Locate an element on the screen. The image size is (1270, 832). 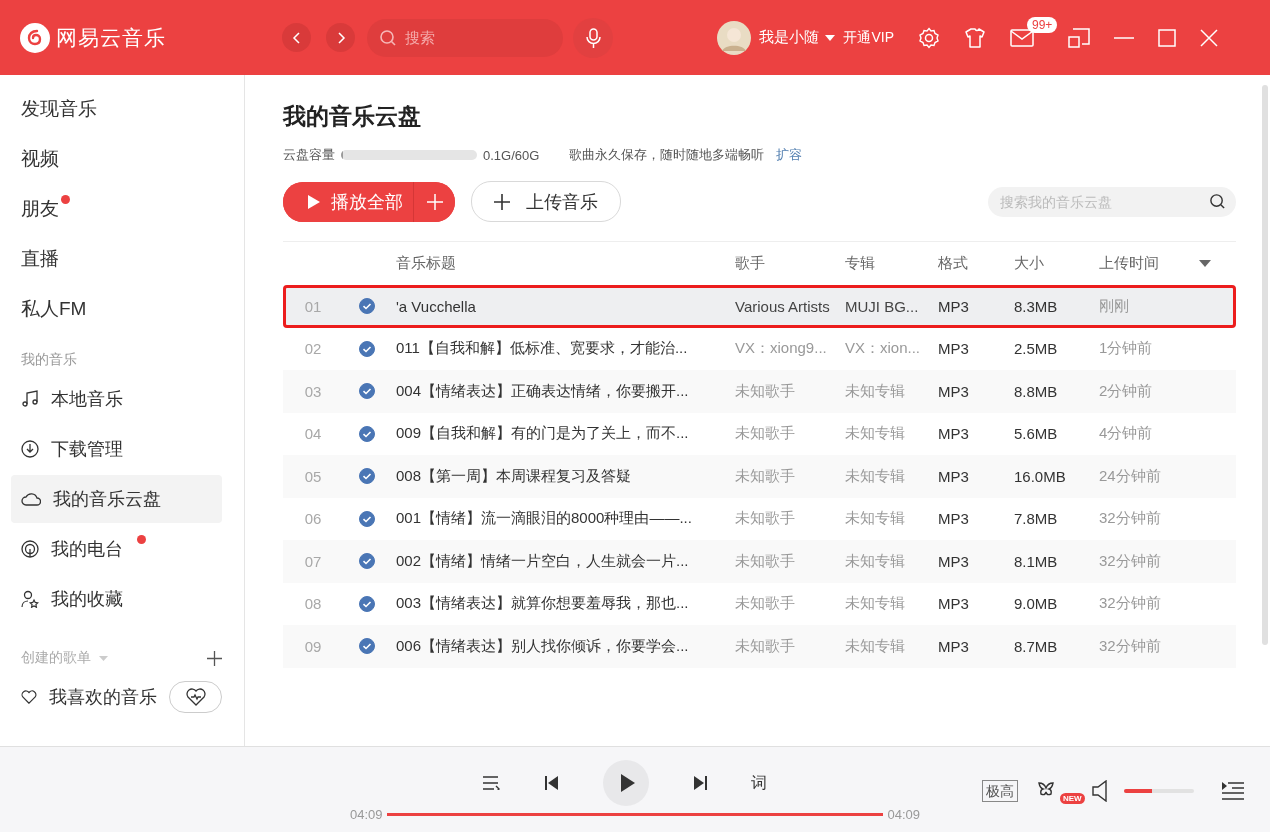
sidebar-item: 下载管理 is located at coordinates (116, 449).